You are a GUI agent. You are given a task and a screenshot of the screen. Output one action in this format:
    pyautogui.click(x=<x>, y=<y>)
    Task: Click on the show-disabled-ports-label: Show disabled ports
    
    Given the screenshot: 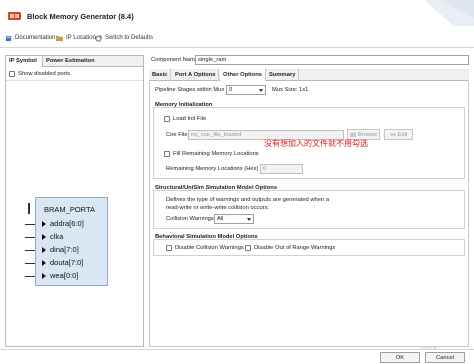 What is the action you would take?
    pyautogui.click(x=44, y=74)
    